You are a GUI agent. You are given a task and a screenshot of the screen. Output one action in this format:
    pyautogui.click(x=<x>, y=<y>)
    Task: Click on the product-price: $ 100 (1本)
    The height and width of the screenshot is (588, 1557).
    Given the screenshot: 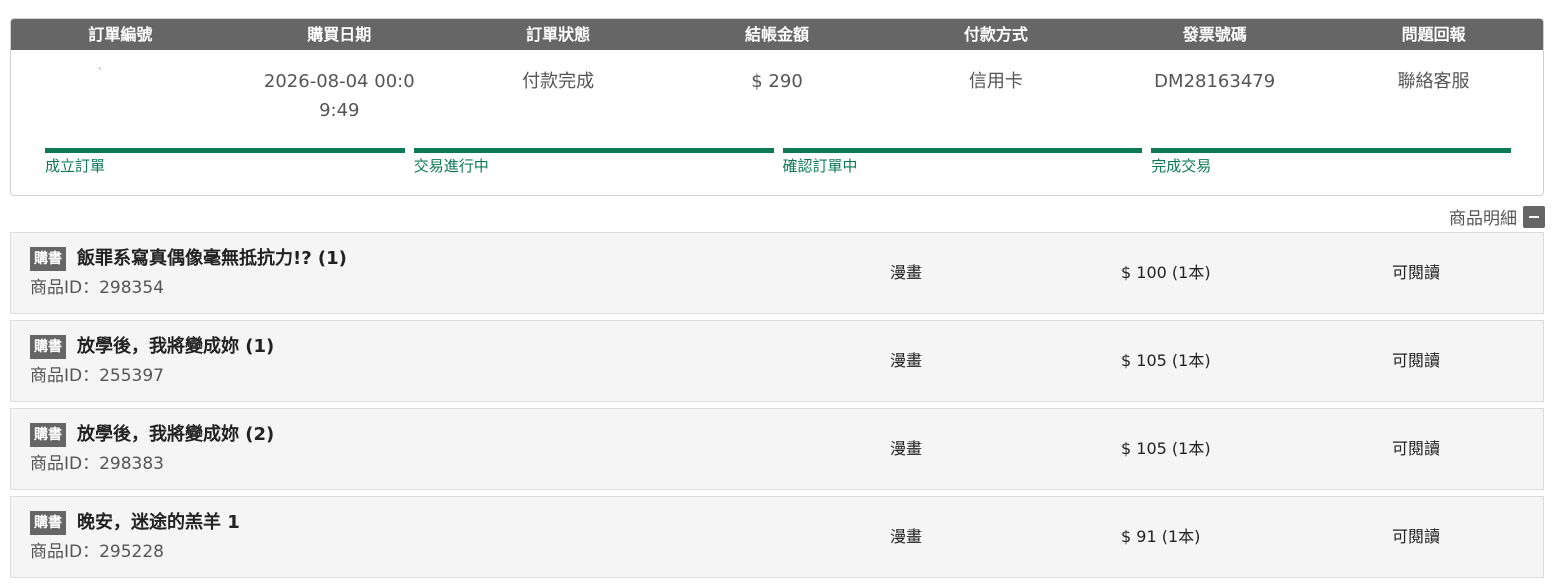 What is the action you would take?
    pyautogui.click(x=1166, y=272)
    